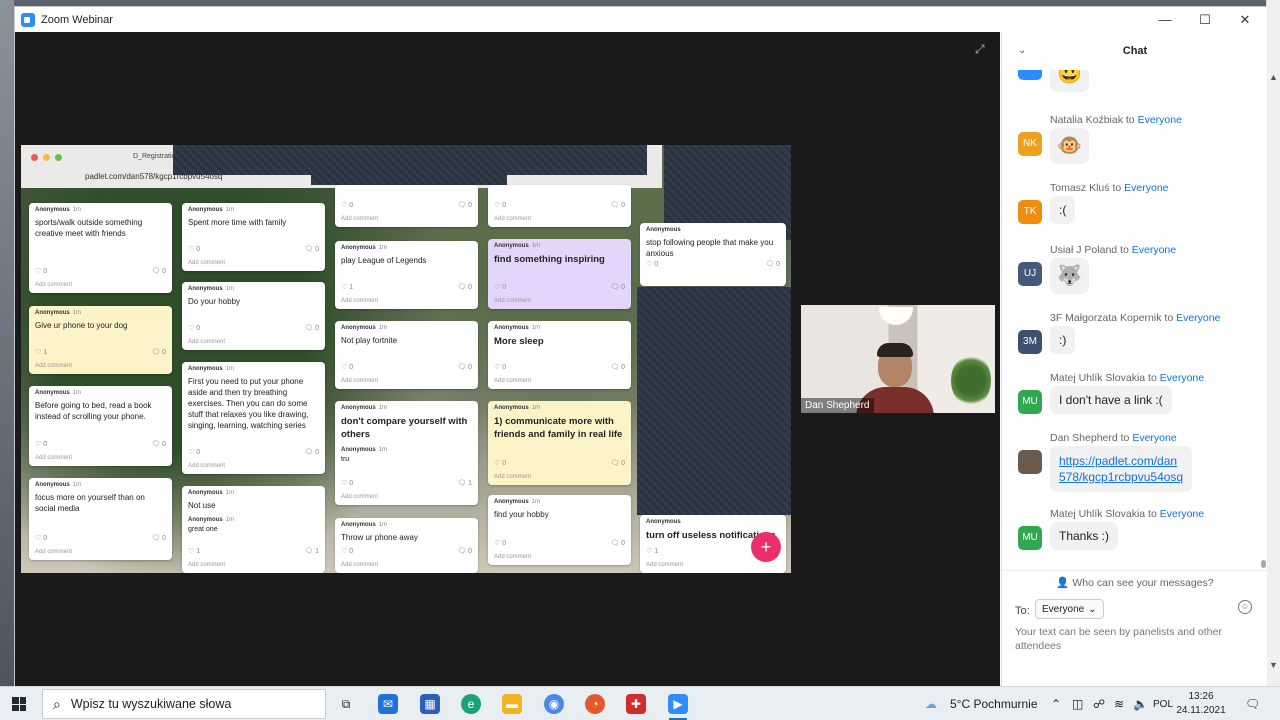 Image resolution: width=1280 pixels, height=720 pixels. What do you see at coordinates (1245, 19) in the screenshot?
I see `close-button: ✕` at bounding box center [1245, 19].